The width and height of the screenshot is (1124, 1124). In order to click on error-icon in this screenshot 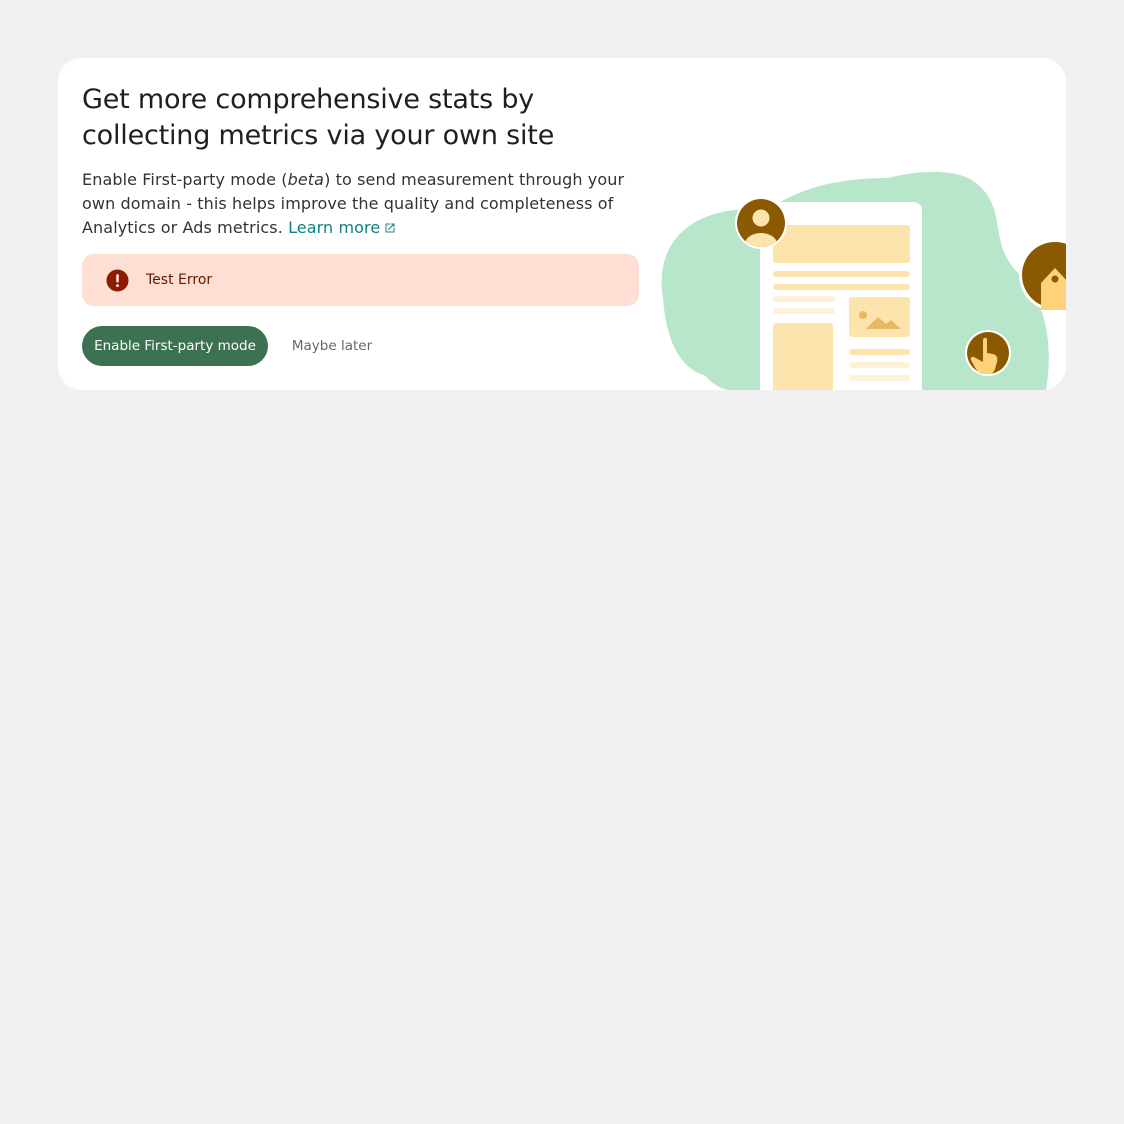, I will do `click(117, 280)`.